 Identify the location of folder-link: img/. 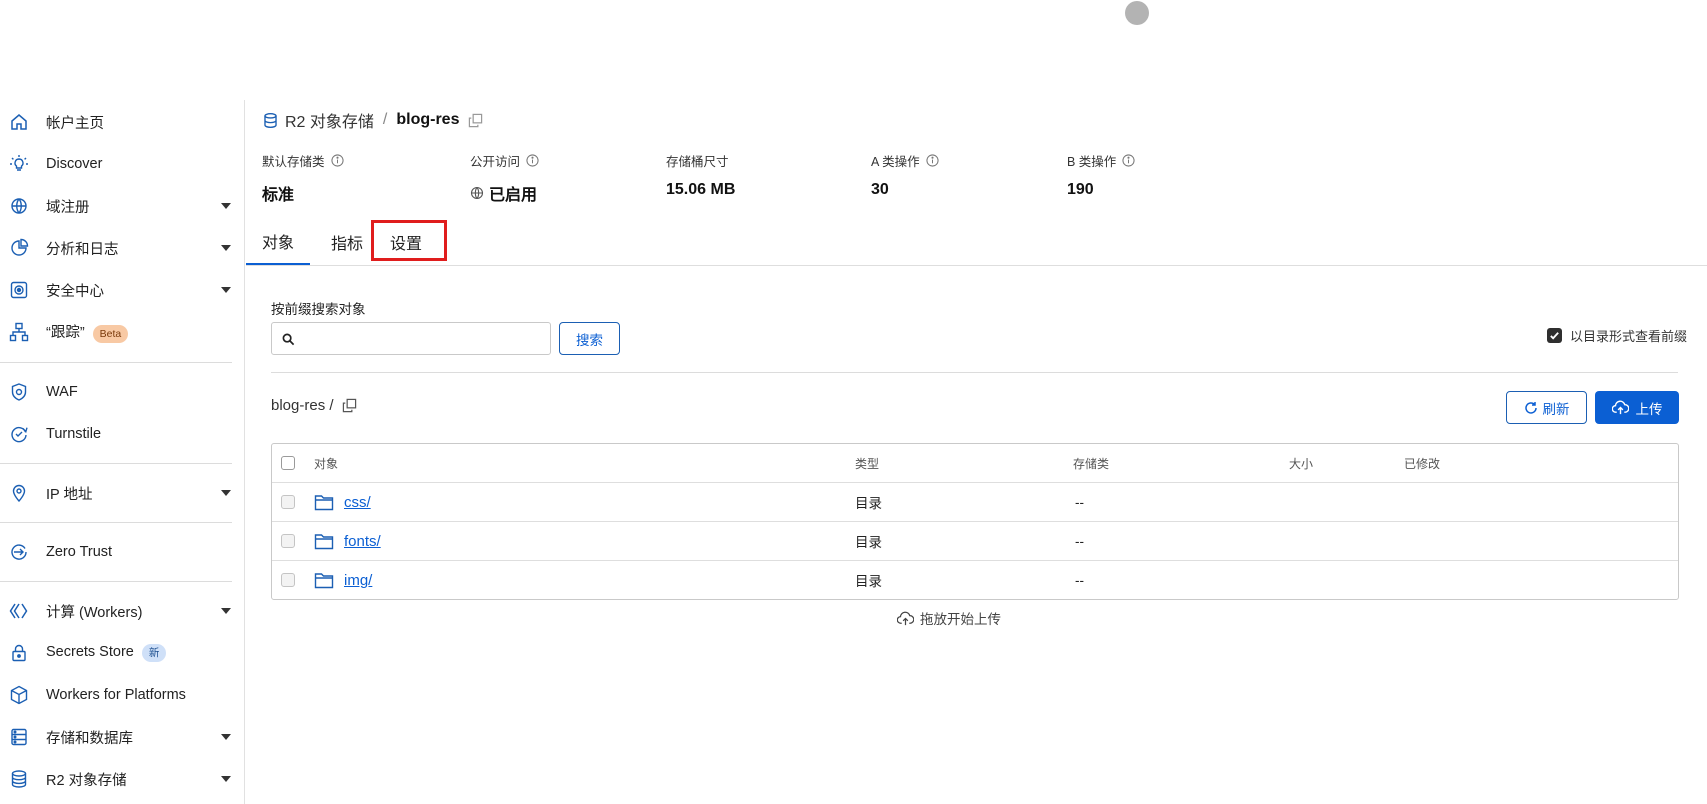
(358, 580).